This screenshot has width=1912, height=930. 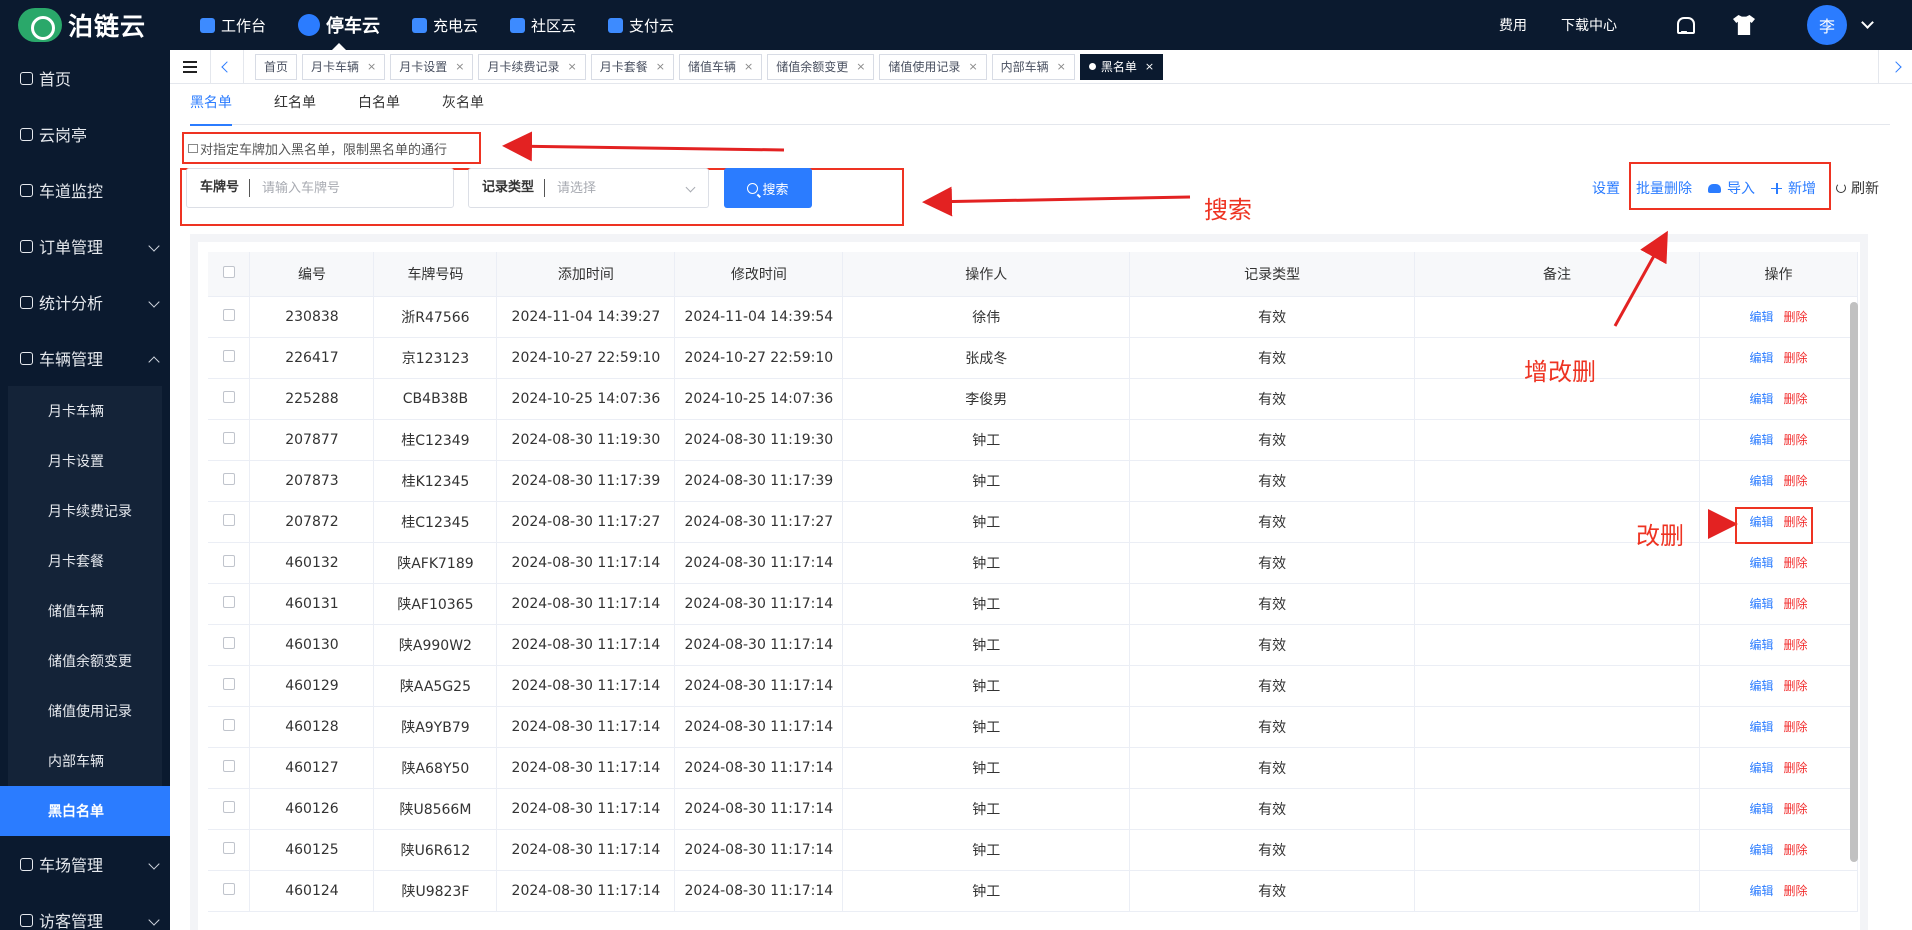 I want to click on bell-icon, so click(x=1685, y=25).